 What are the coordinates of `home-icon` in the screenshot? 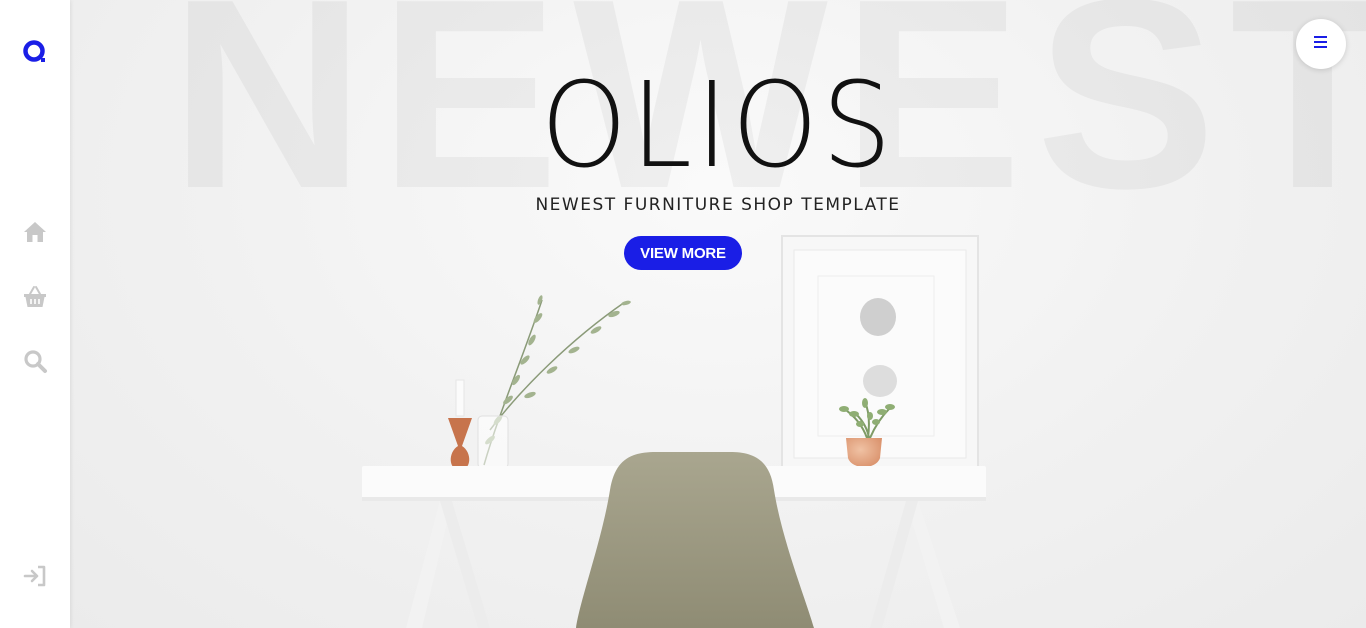 It's located at (35, 232).